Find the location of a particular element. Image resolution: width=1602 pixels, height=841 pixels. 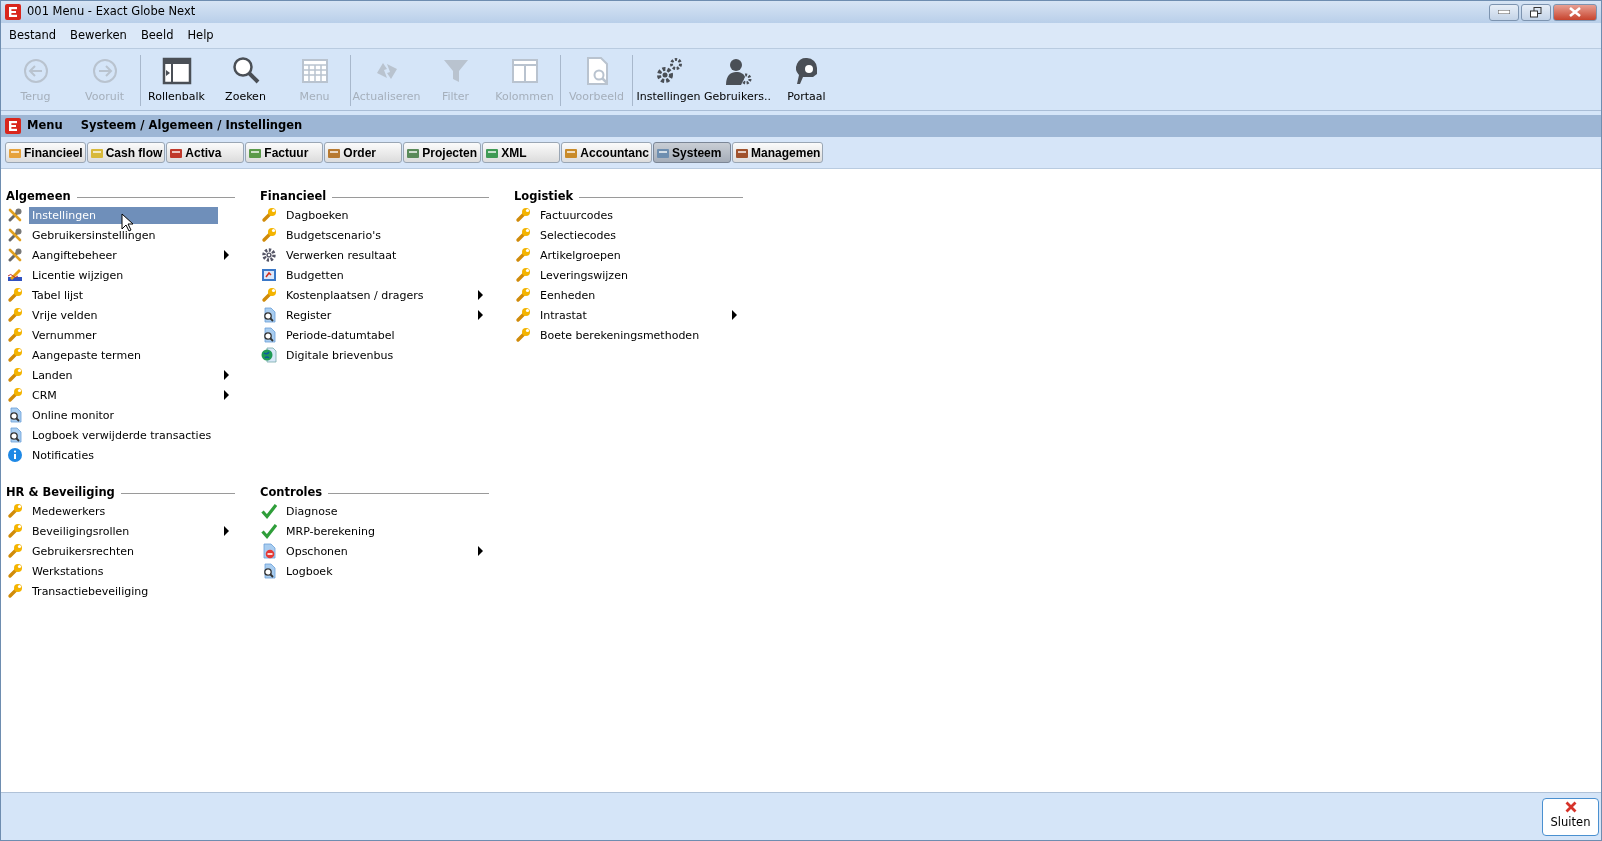

menu-entry: Aangiftebeheer is located at coordinates (123, 255).